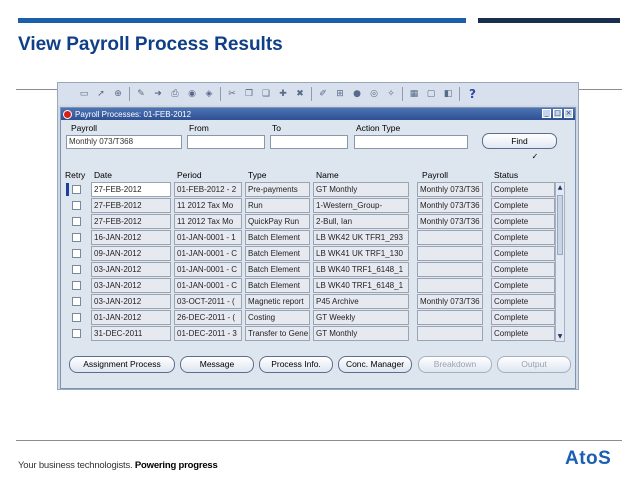 Image resolution: width=638 pixels, height=479 pixels. I want to click on folder-icon: ●, so click(357, 94).